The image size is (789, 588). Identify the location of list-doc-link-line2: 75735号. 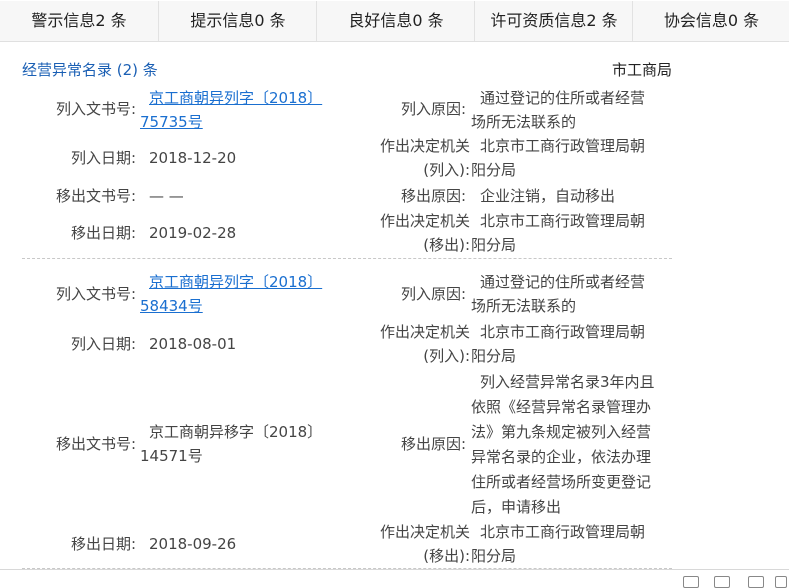
(240, 122).